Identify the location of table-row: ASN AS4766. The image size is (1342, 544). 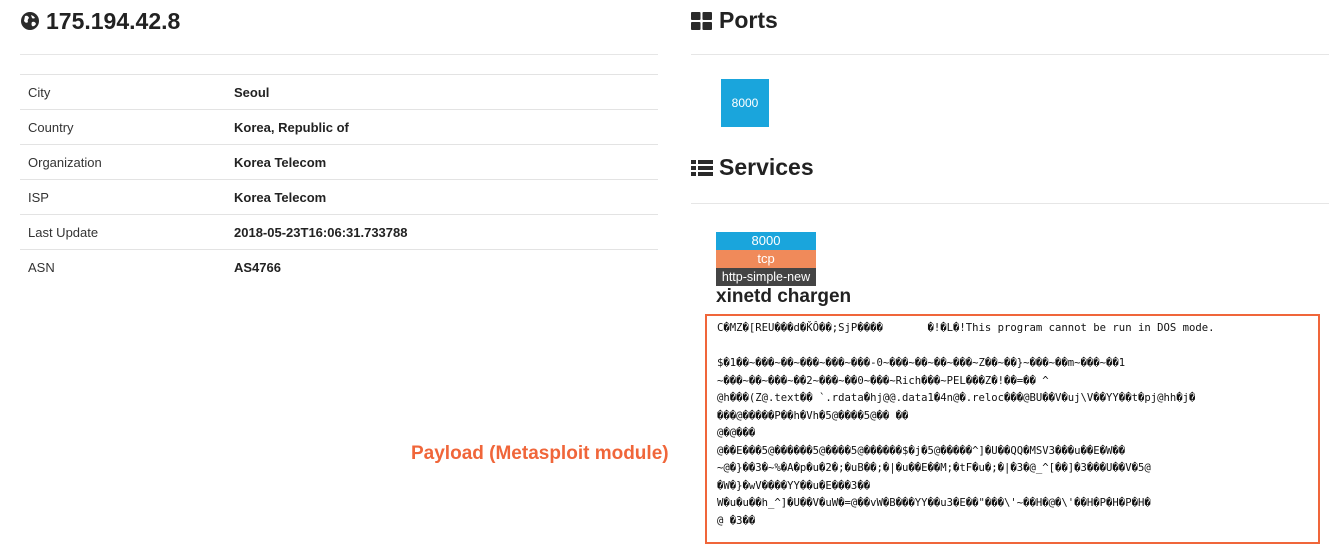
(339, 267).